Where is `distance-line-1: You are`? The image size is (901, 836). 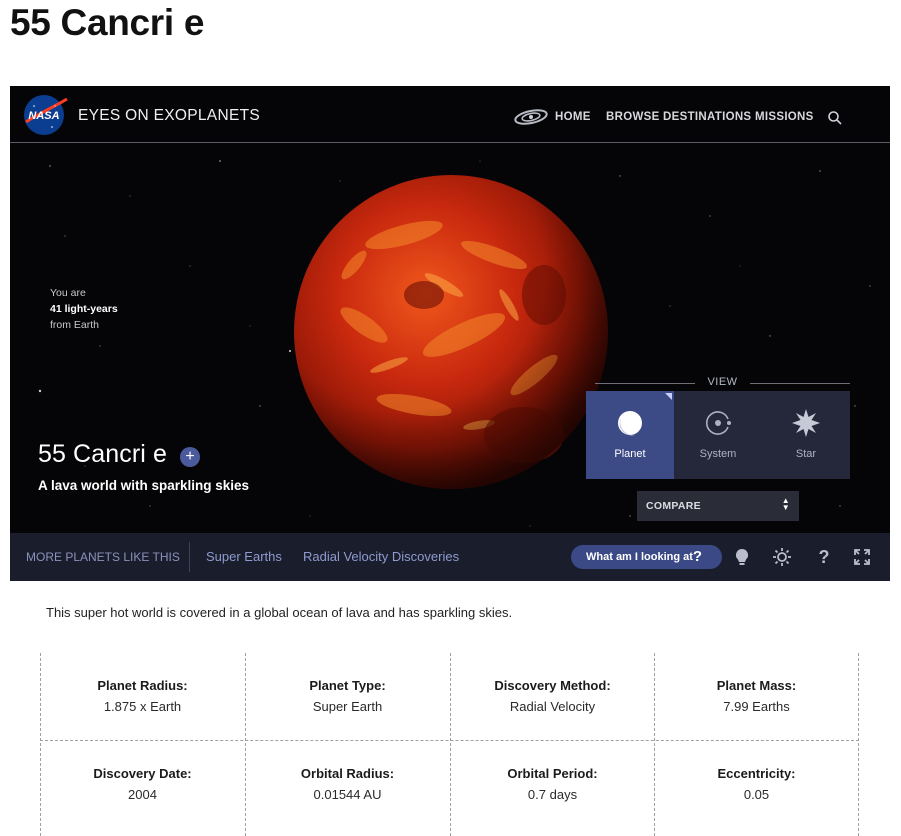
distance-line-1: You are is located at coordinates (68, 293).